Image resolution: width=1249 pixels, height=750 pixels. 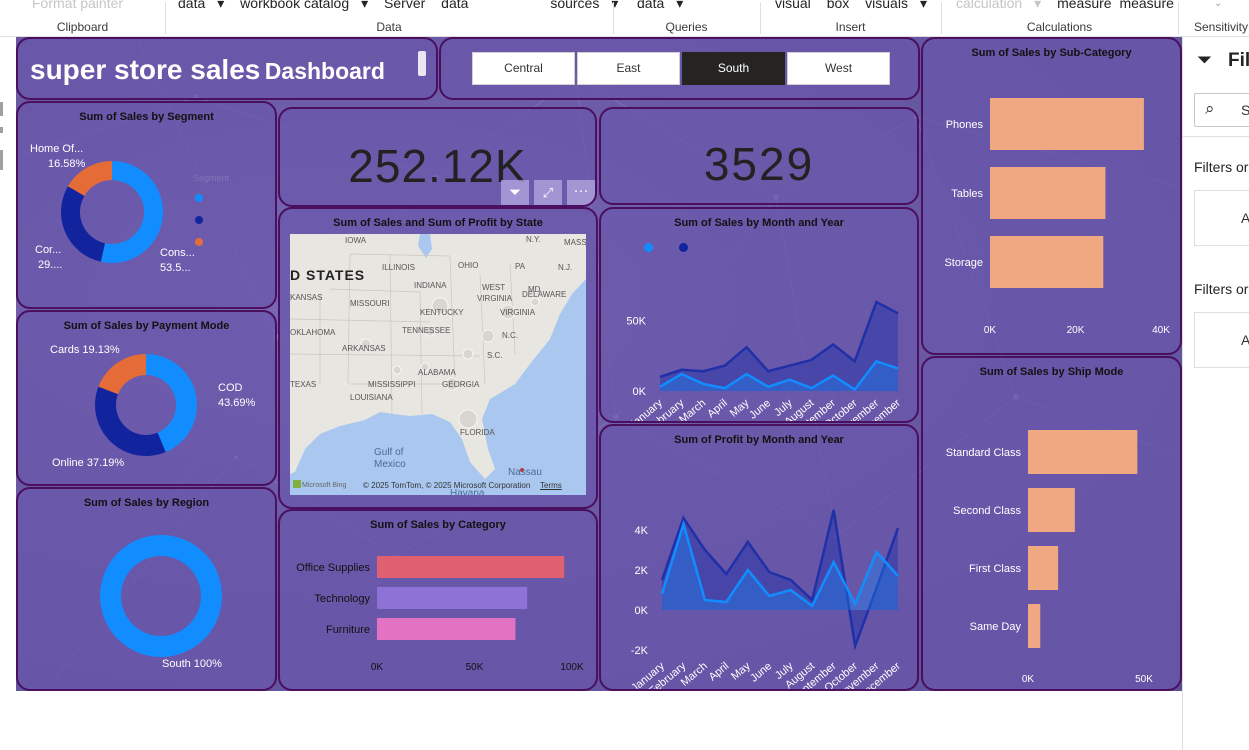 I want to click on filters-on-page-label: Filters or, so click(x=1221, y=167).